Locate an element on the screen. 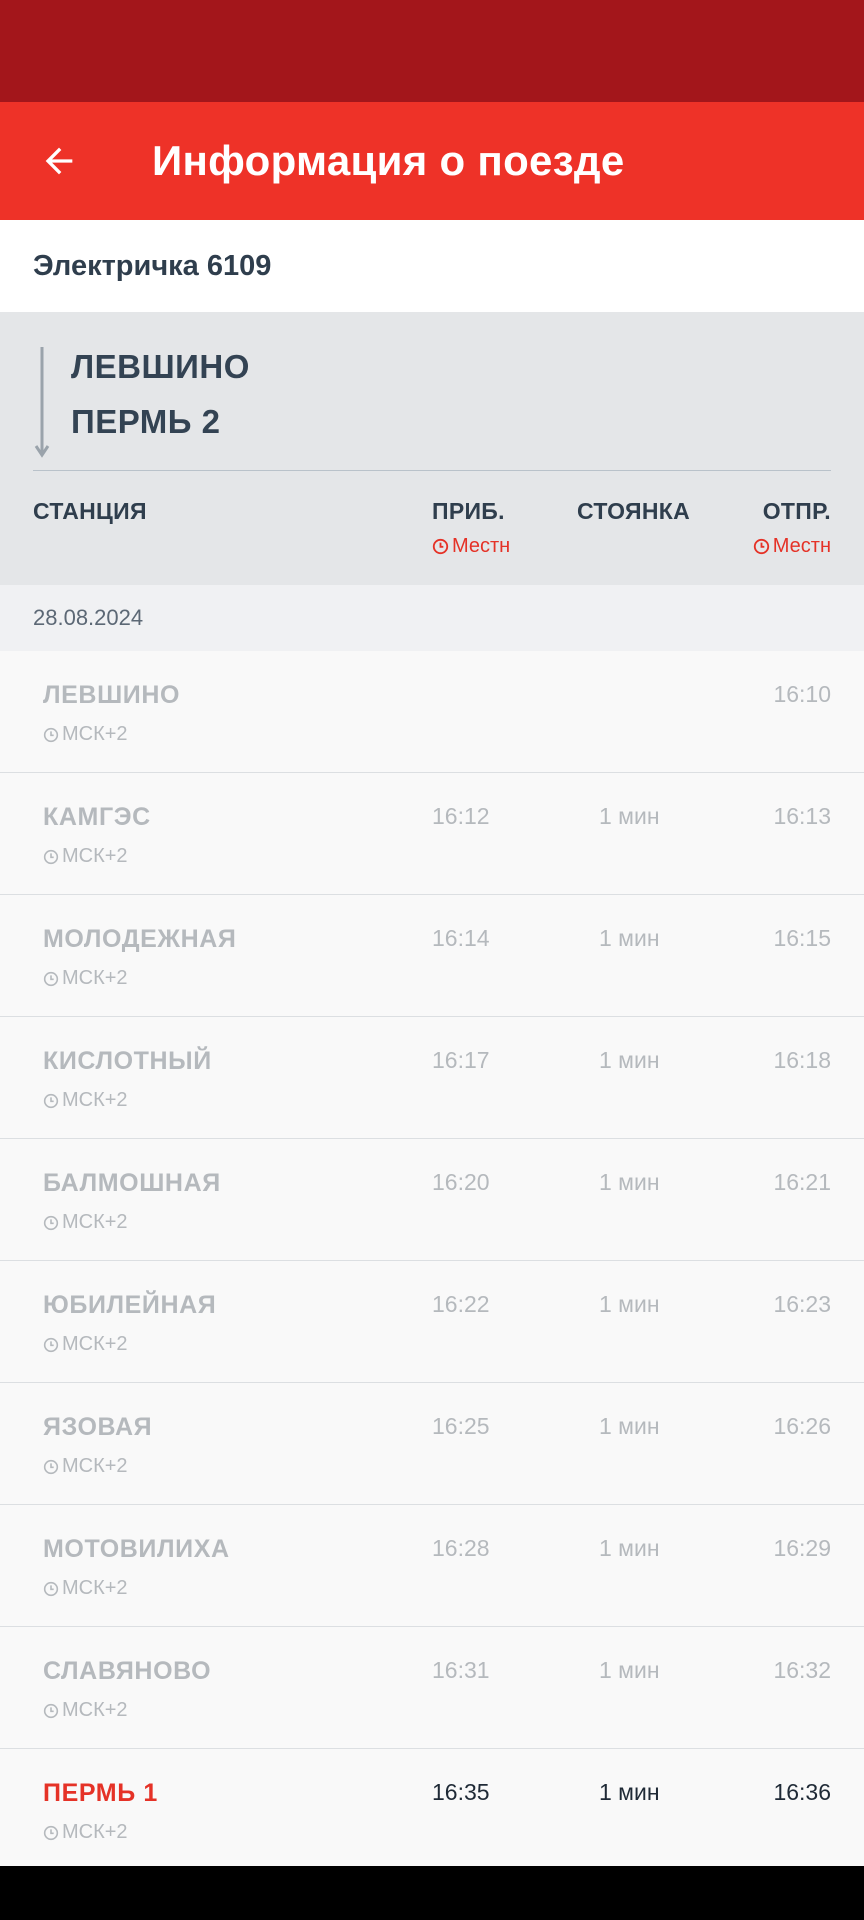 Image resolution: width=864 pixels, height=1920 pixels. back-button is located at coordinates (59, 161).